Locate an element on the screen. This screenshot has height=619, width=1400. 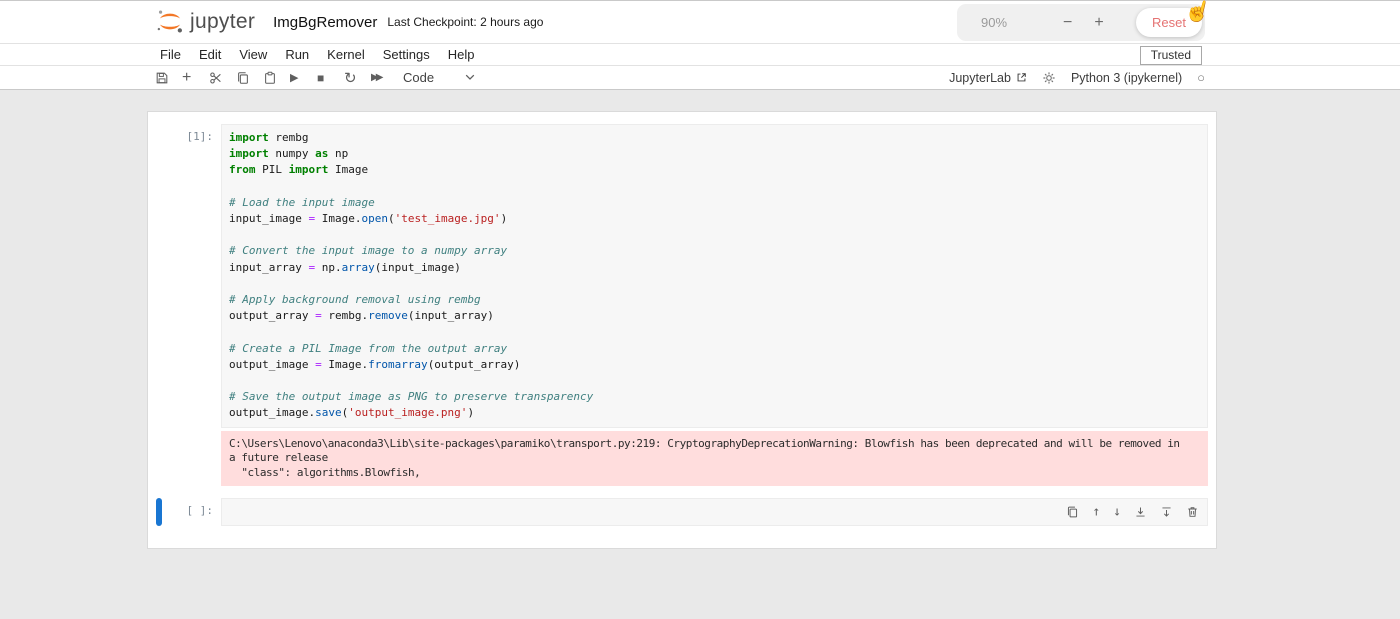
zoom-in-button: + is located at coordinates (1098, 23).